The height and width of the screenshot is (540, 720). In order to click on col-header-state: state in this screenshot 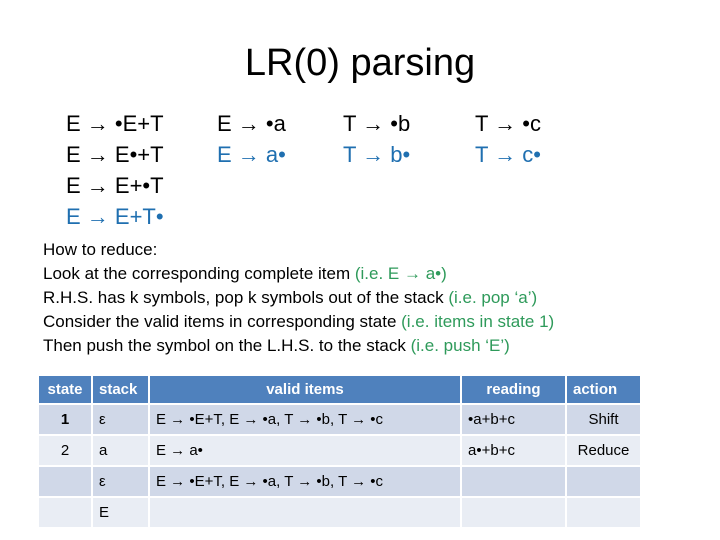, I will do `click(65, 389)`.